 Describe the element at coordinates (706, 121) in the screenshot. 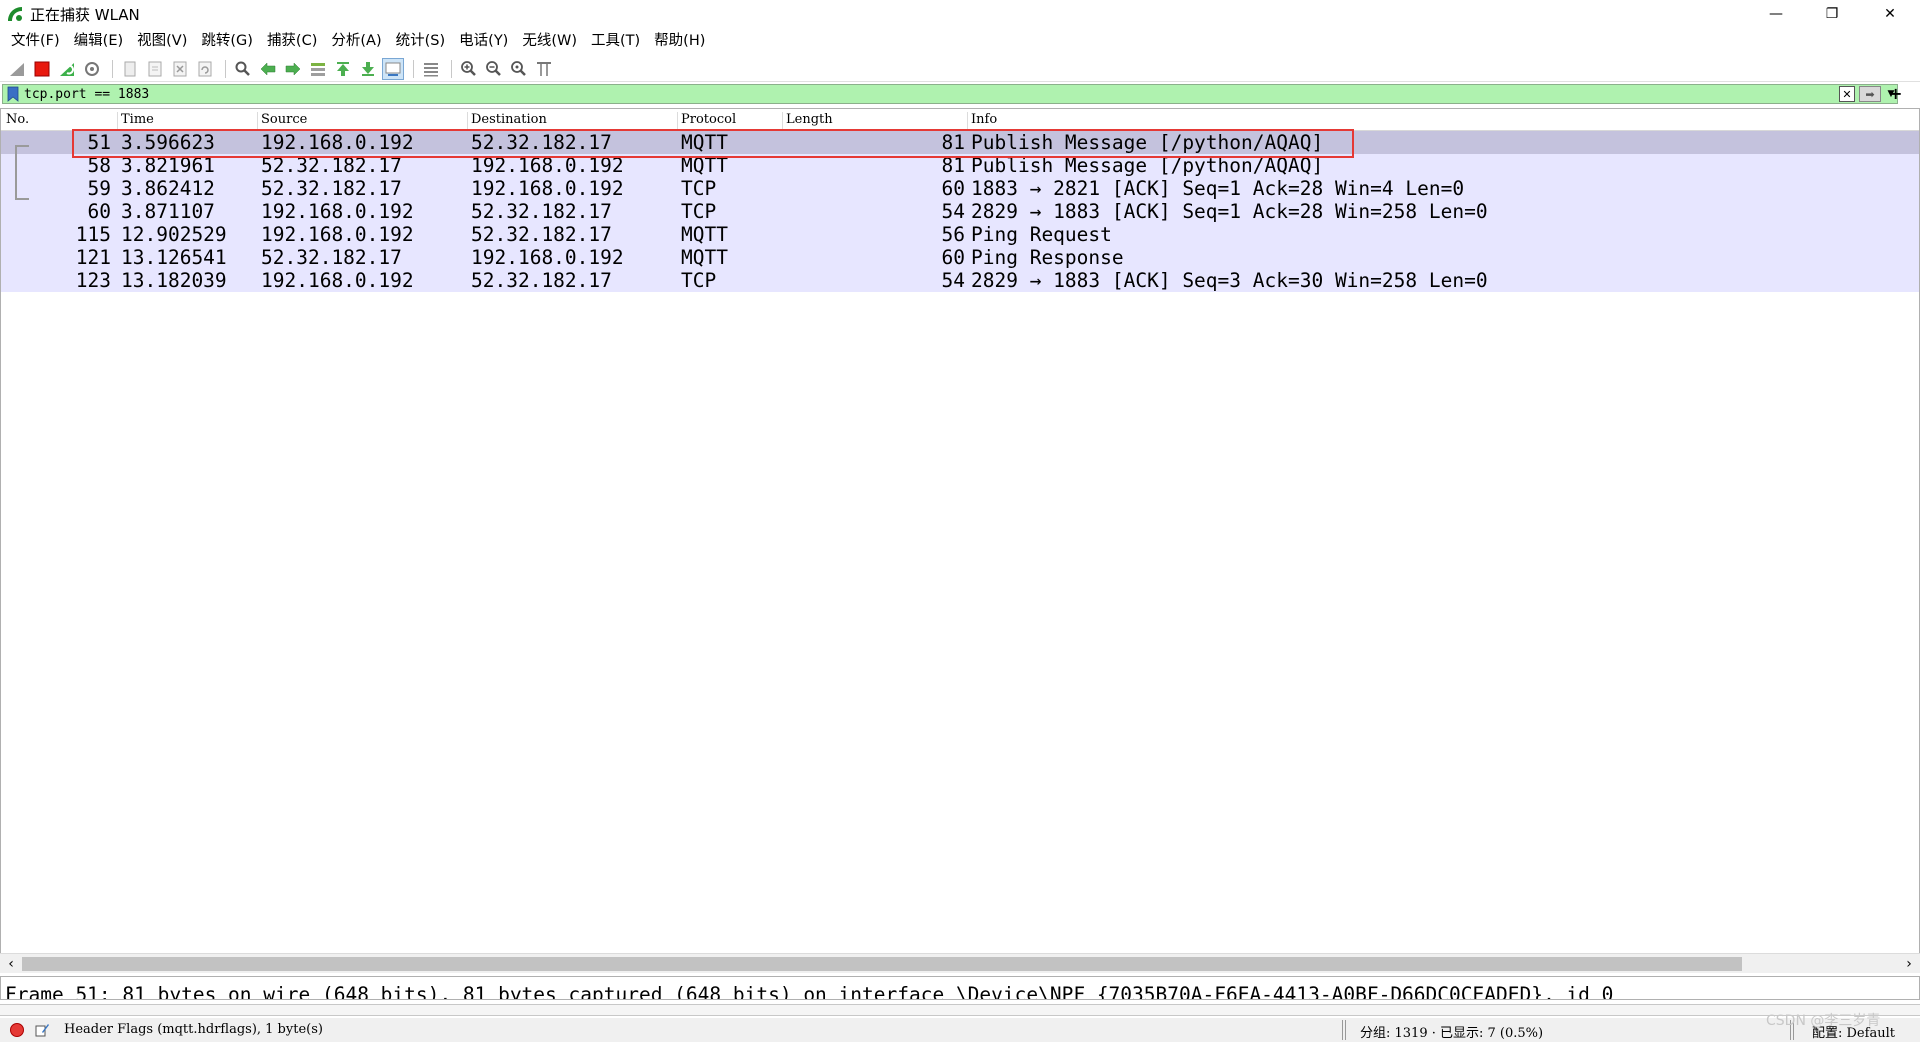

I see `column-header-protocol: Protocol` at that location.